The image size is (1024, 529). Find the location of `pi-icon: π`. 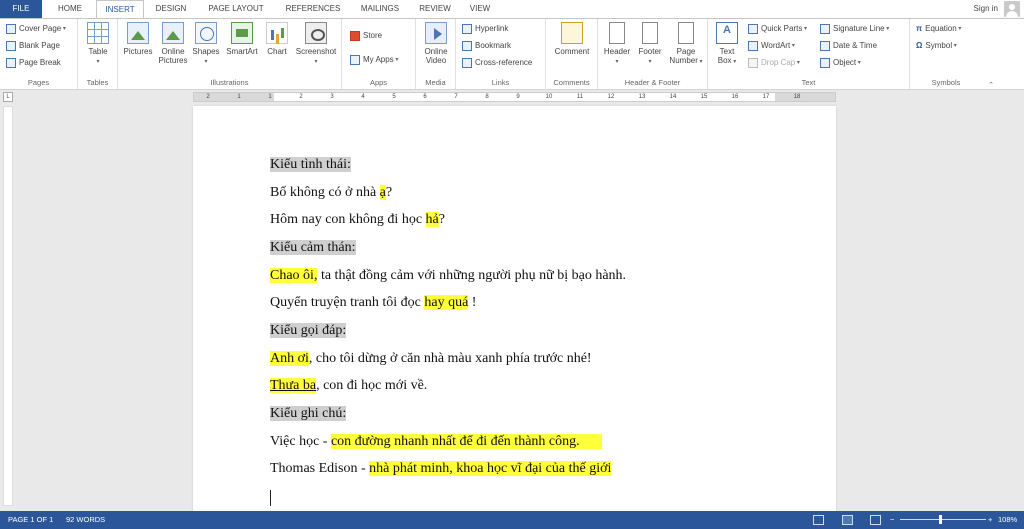

pi-icon: π is located at coordinates (919, 28).